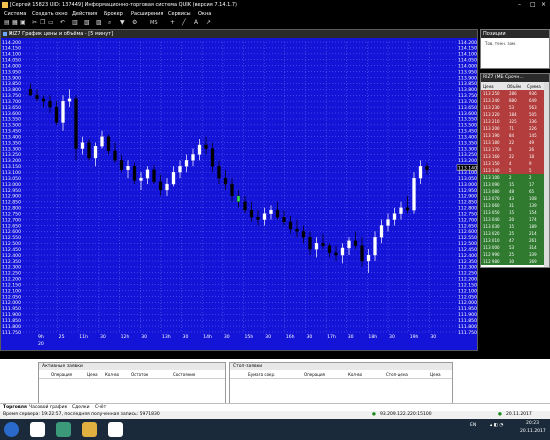  I want to click on buy-row: 113 090 15 17, so click(513, 184).